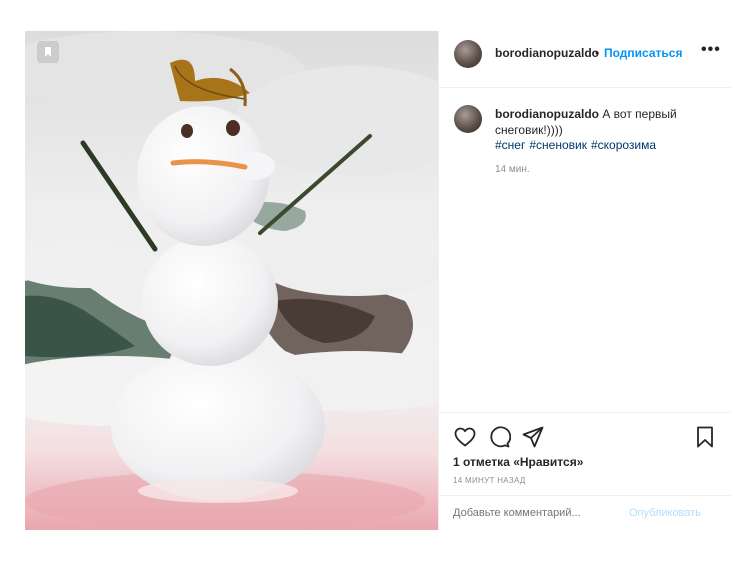 The height and width of the screenshot is (565, 750). Describe the element at coordinates (468, 54) in the screenshot. I see `avatar` at that location.